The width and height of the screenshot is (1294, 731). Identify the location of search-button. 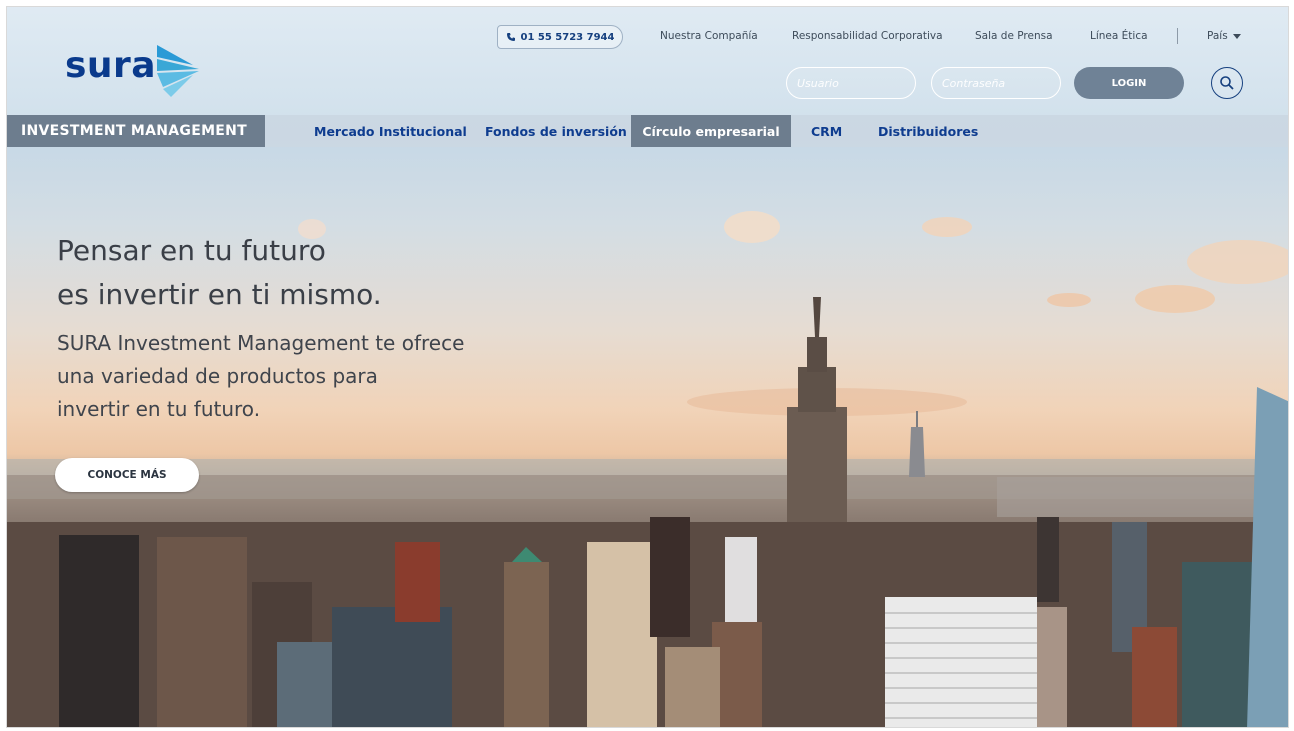
(1227, 83).